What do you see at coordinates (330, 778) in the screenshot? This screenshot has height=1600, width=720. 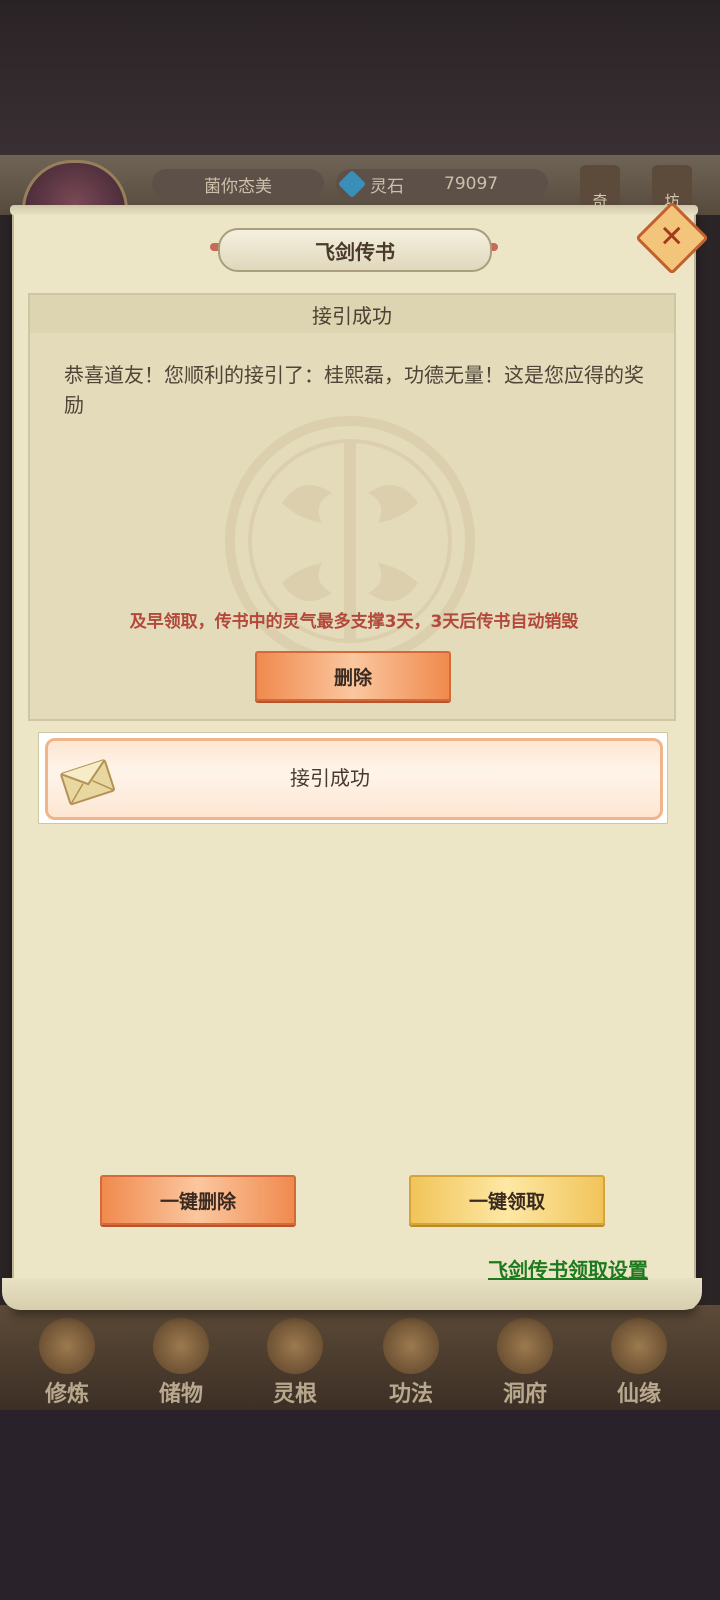 I see `mail-item-subject: 接引成功` at bounding box center [330, 778].